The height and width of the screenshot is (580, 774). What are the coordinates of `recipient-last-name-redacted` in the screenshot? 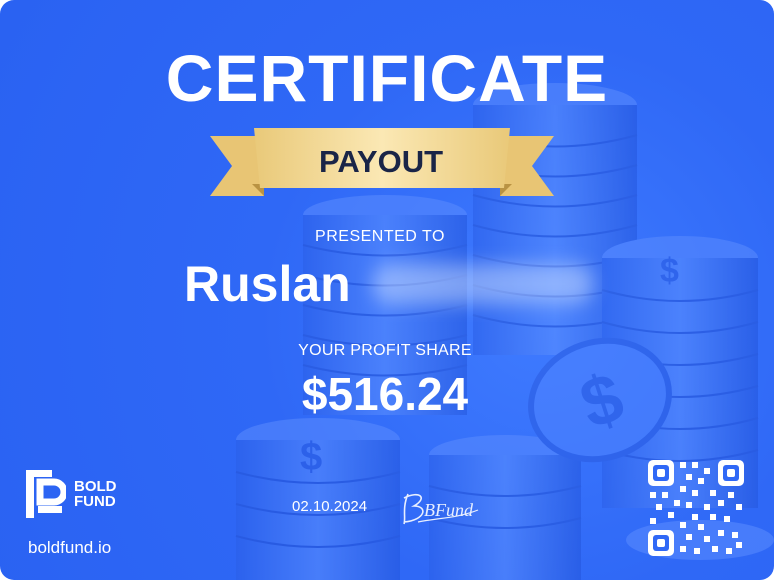 It's located at (482, 284).